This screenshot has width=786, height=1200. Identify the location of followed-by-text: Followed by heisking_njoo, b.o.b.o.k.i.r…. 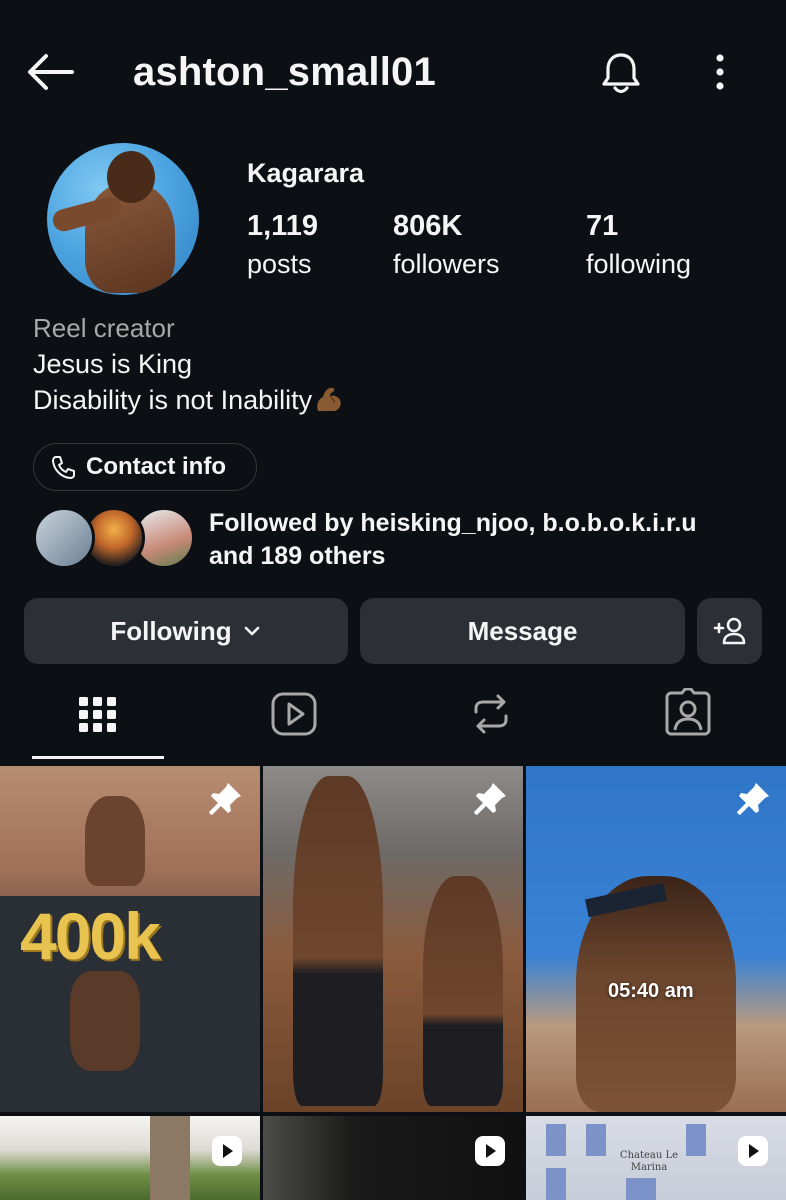
(489, 540).